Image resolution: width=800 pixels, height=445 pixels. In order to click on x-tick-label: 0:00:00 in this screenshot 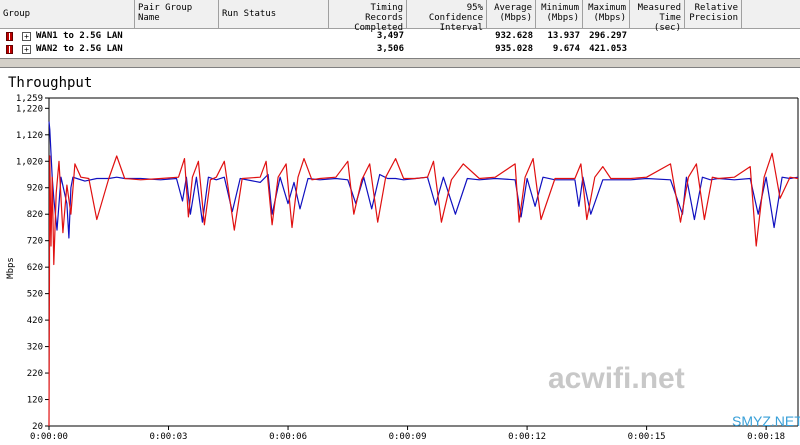, I will do `click(49, 437)`.